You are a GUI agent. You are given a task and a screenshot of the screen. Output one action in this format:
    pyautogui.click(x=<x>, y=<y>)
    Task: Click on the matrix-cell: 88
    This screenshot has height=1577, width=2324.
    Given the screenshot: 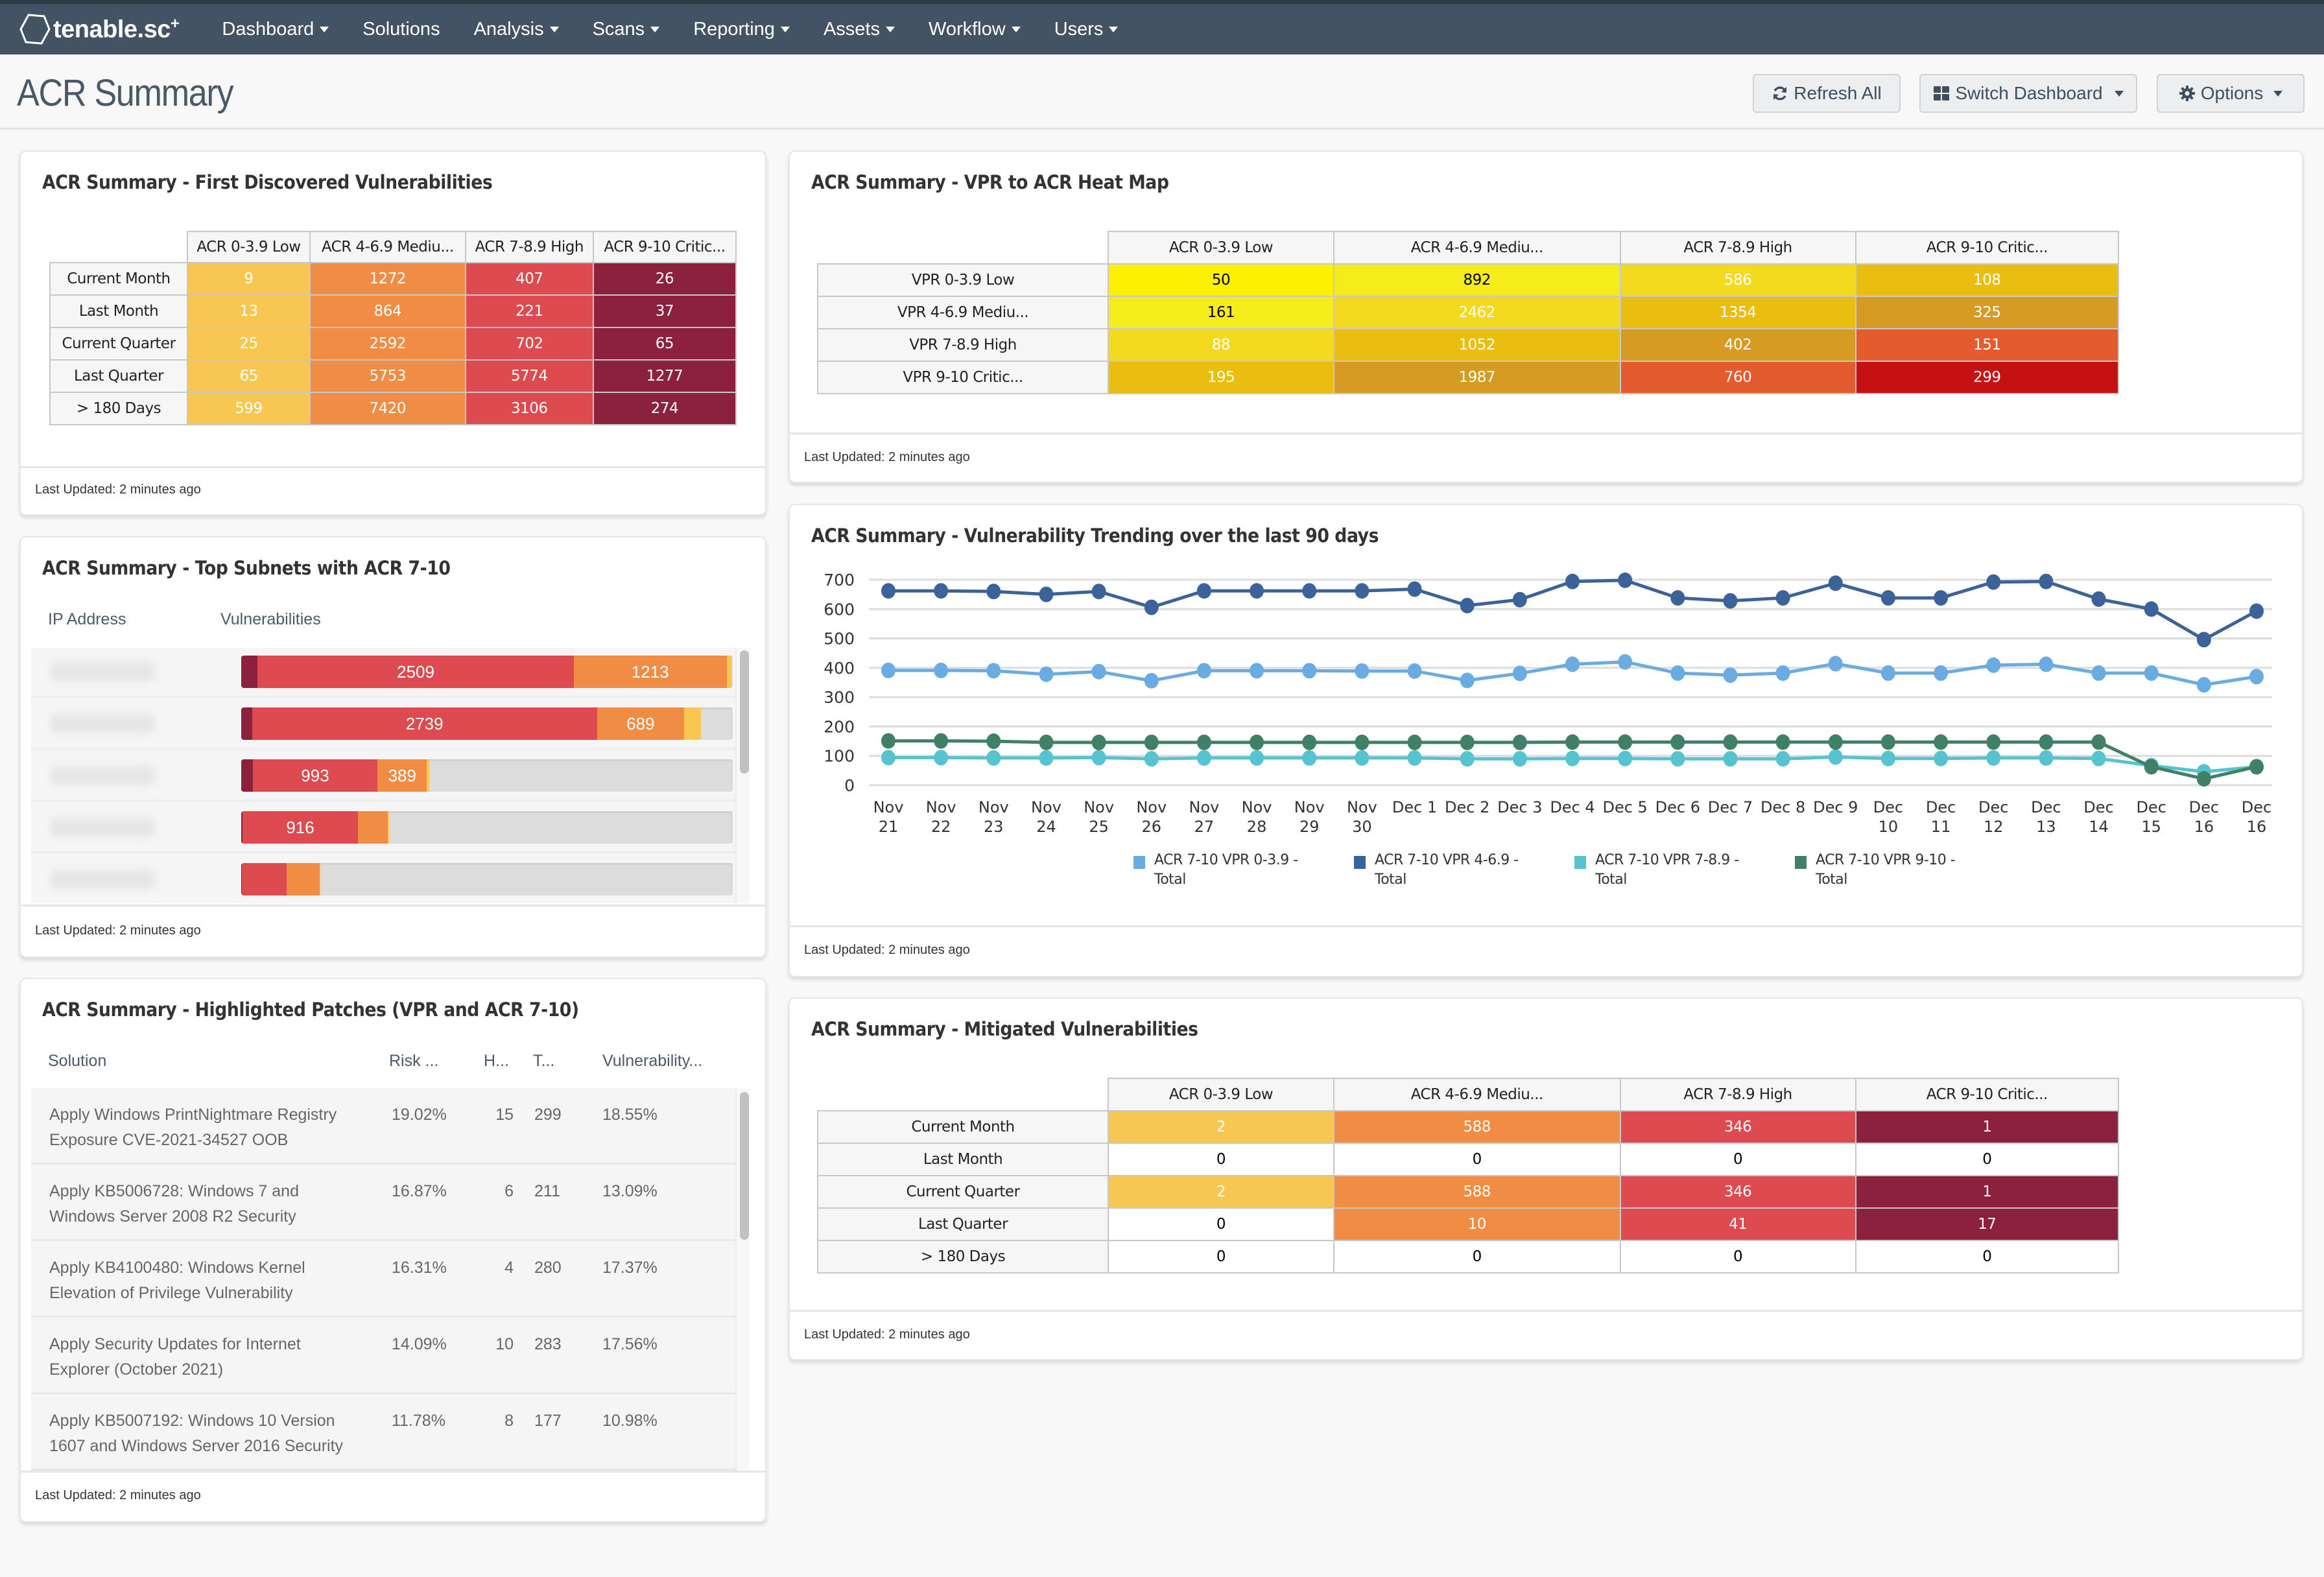 What is the action you would take?
    pyautogui.click(x=1221, y=345)
    